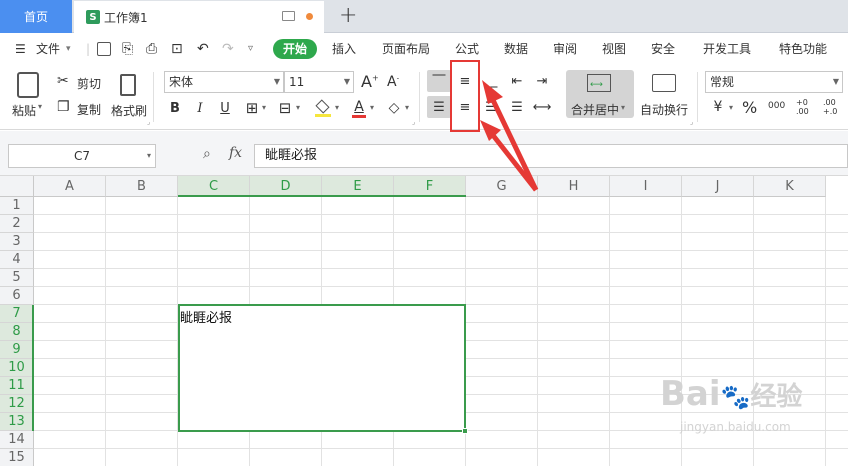  What do you see at coordinates (225, 108) in the screenshot?
I see `underline-button: U` at bounding box center [225, 108].